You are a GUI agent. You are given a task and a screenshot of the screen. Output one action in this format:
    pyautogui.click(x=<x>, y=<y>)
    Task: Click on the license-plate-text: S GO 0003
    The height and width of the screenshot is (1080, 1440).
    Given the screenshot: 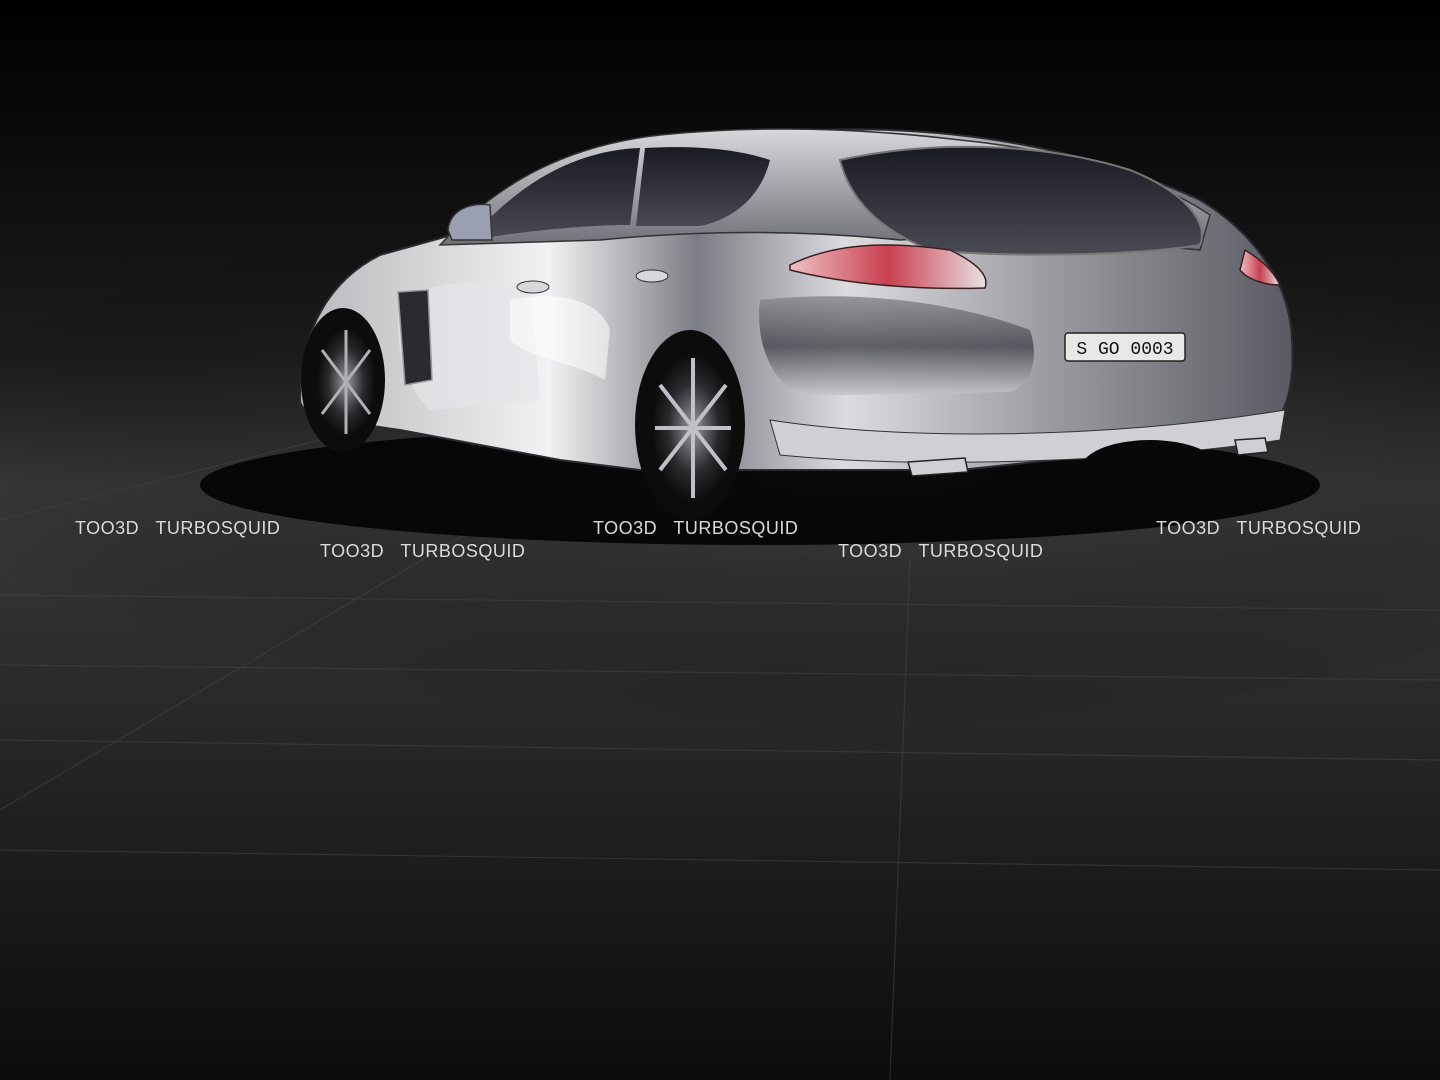 What is the action you would take?
    pyautogui.click(x=1124, y=350)
    